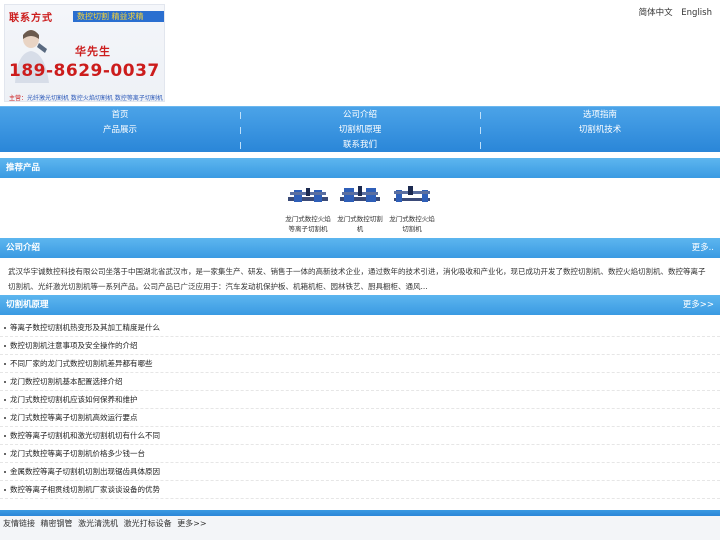 The height and width of the screenshot is (540, 720). Describe the element at coordinates (85, 435) in the screenshot. I see `article-title: 数控等离子切割机和激光切割机切有什么不同` at that location.